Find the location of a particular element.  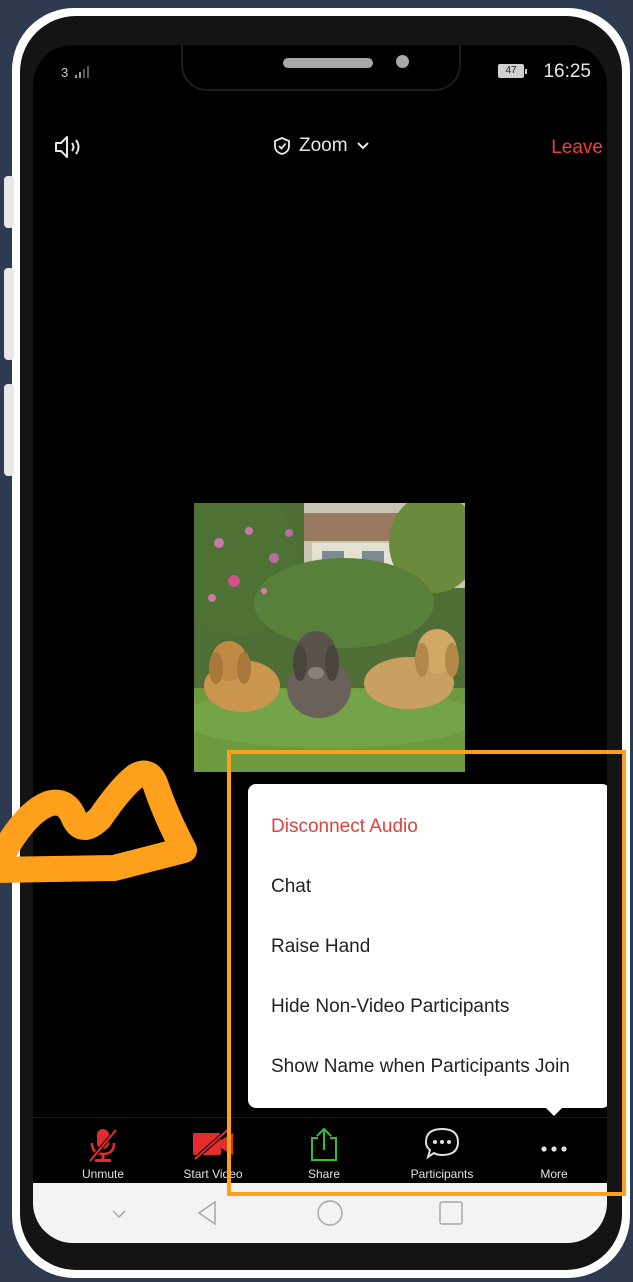

meeting-title-dropdown: Zoom is located at coordinates (321, 146).